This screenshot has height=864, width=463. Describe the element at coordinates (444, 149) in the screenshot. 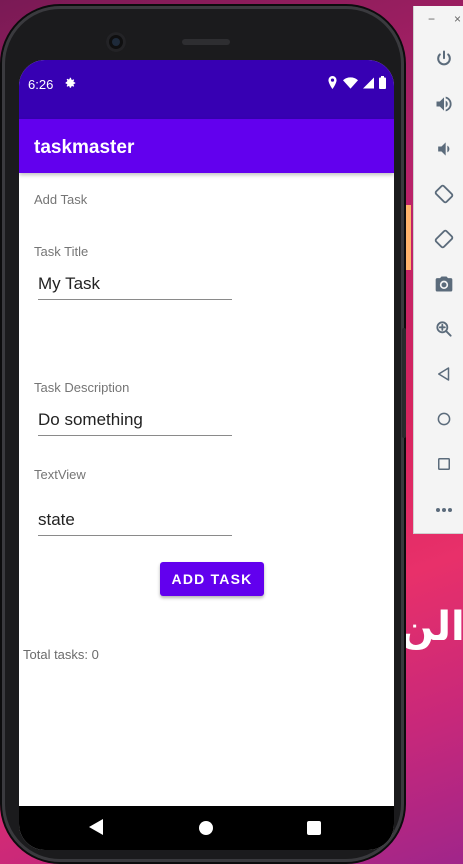

I see `volume-down-icon` at that location.